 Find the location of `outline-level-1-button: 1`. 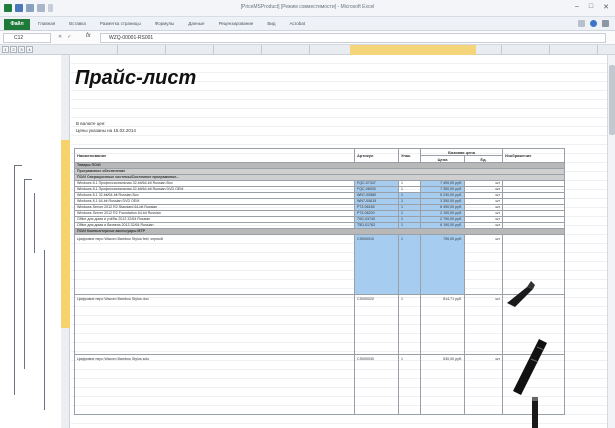

outline-level-1-button: 1 is located at coordinates (5, 49).